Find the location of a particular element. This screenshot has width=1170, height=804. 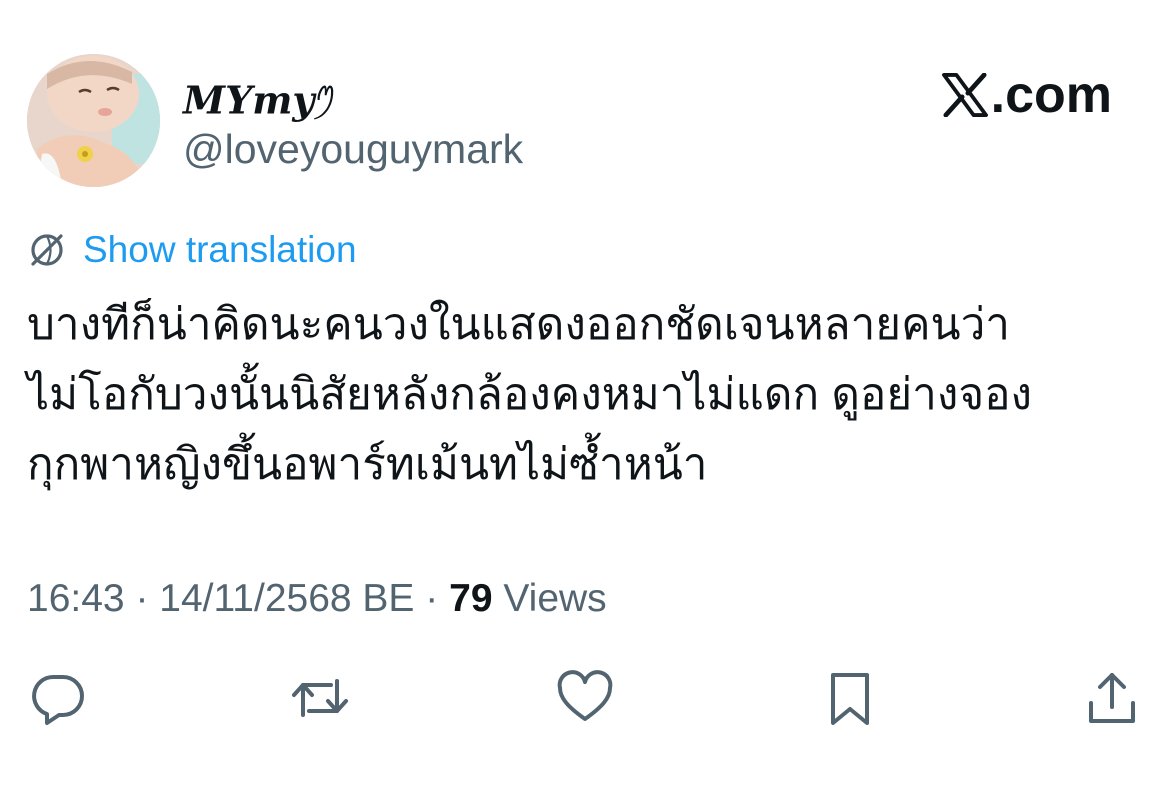

display-name-text: MYmy is located at coordinates (249, 100).